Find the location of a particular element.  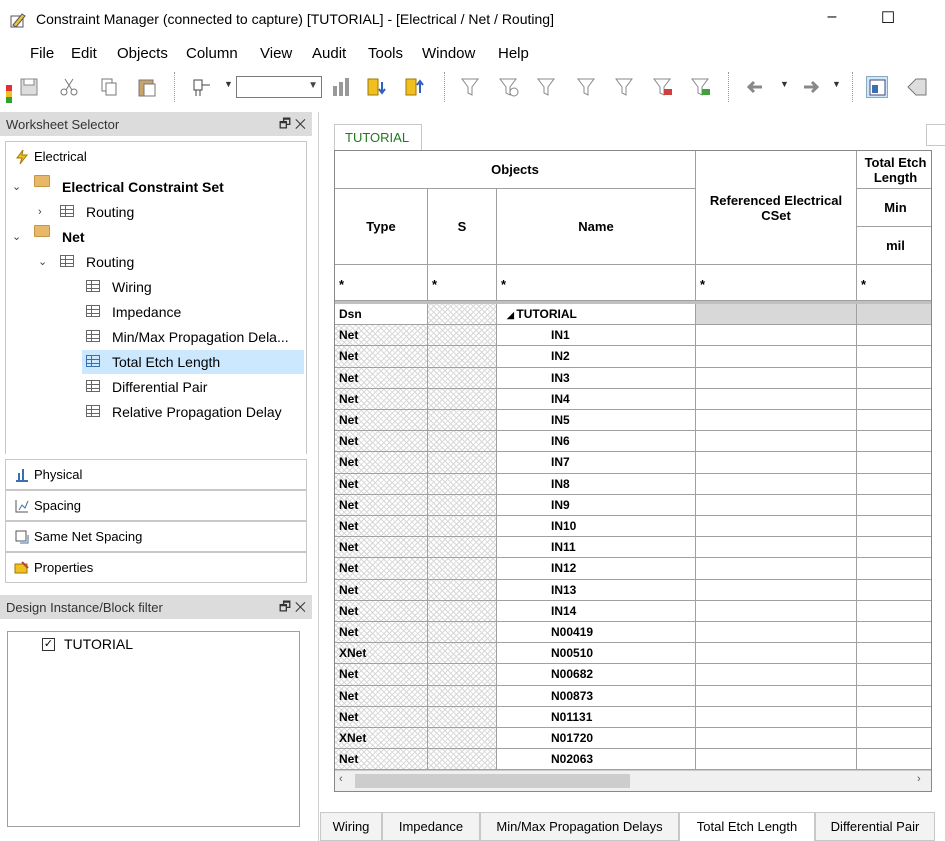

scroll-left-icon: ‹ is located at coordinates (341, 779).